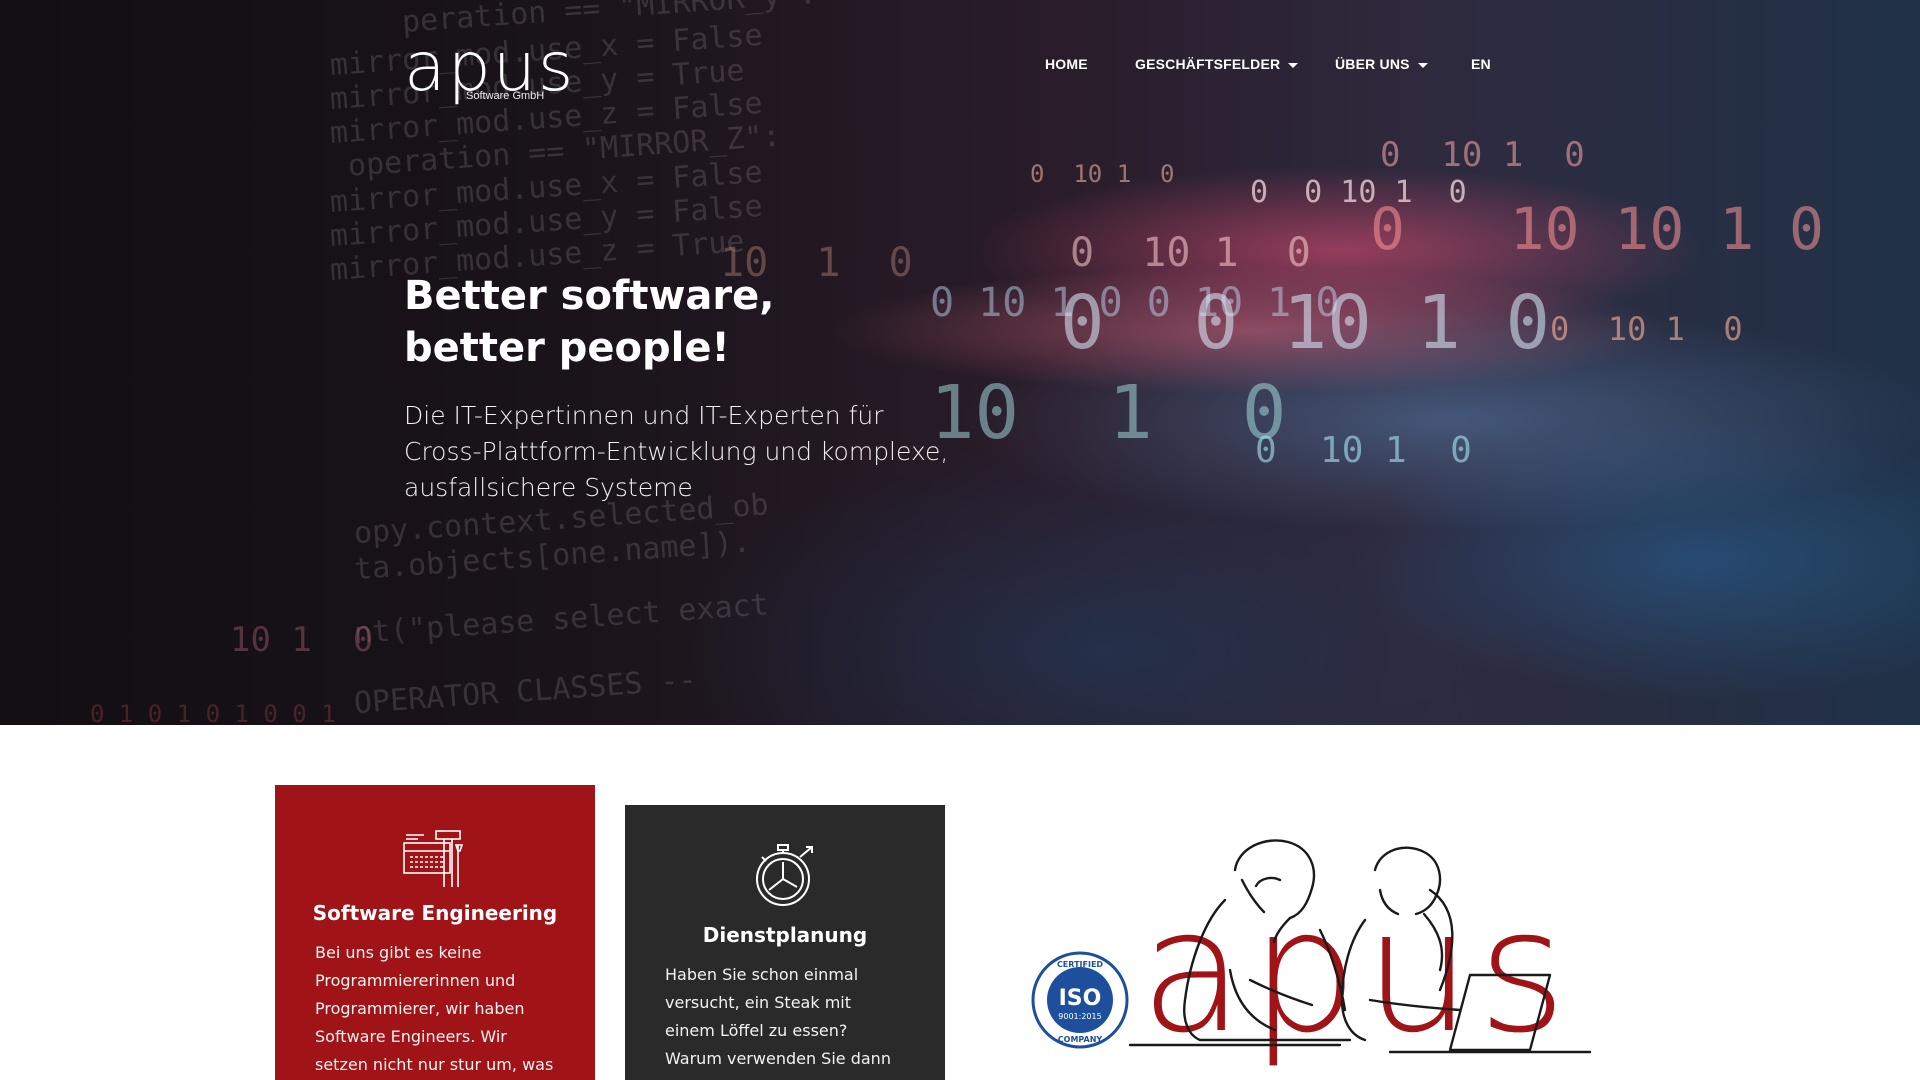 Image resolution: width=1920 pixels, height=1080 pixels. What do you see at coordinates (589, 322) in the screenshot?
I see `hero-headline: Better software, better people!` at bounding box center [589, 322].